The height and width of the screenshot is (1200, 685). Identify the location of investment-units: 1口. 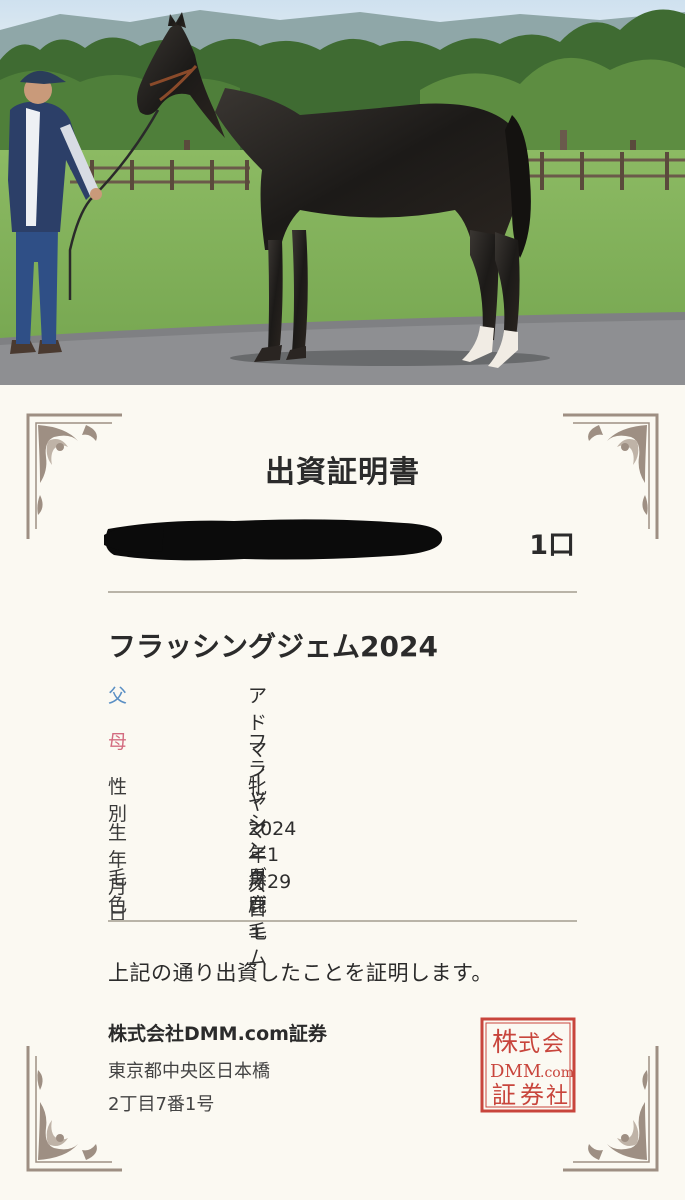
(552, 545).